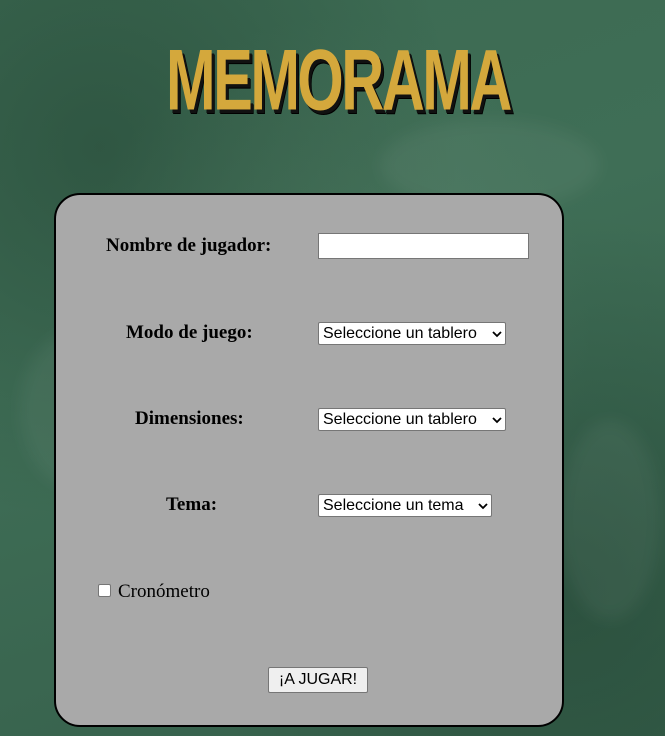 The width and height of the screenshot is (665, 736). I want to click on theme-selected-value: Seleccione un tema, so click(393, 505).